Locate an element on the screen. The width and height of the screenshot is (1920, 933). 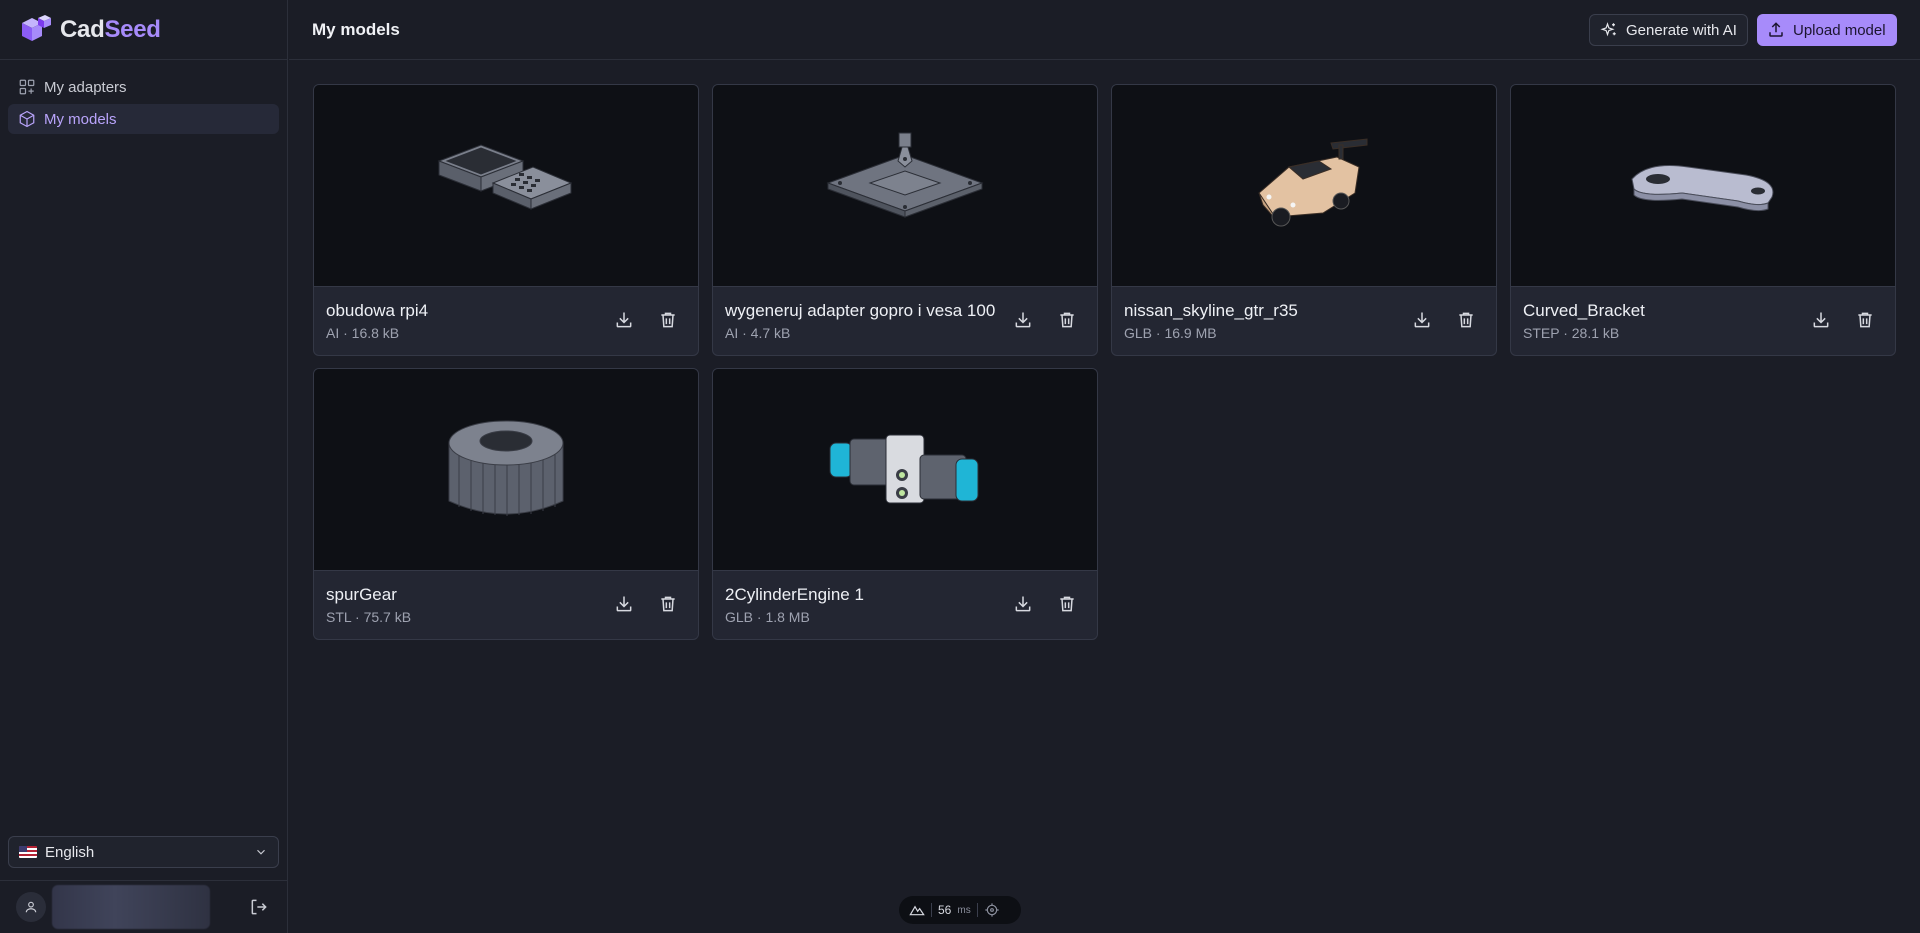
model-meta: STL · 75.7 kB is located at coordinates (369, 617).